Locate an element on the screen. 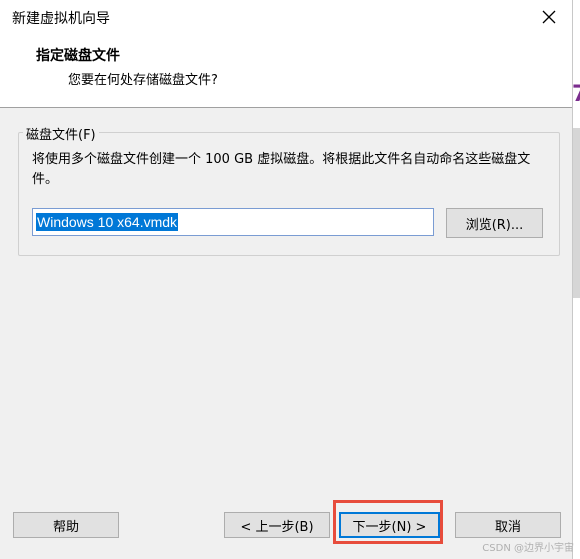 Image resolution: width=580 pixels, height=559 pixels. background-accent-text: 7 is located at coordinates (576, 94).